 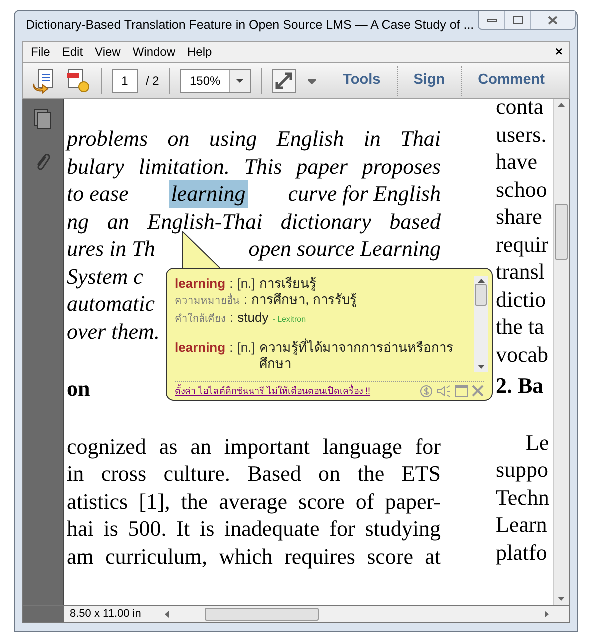 I want to click on scroll-up-icon, so click(x=561, y=105).